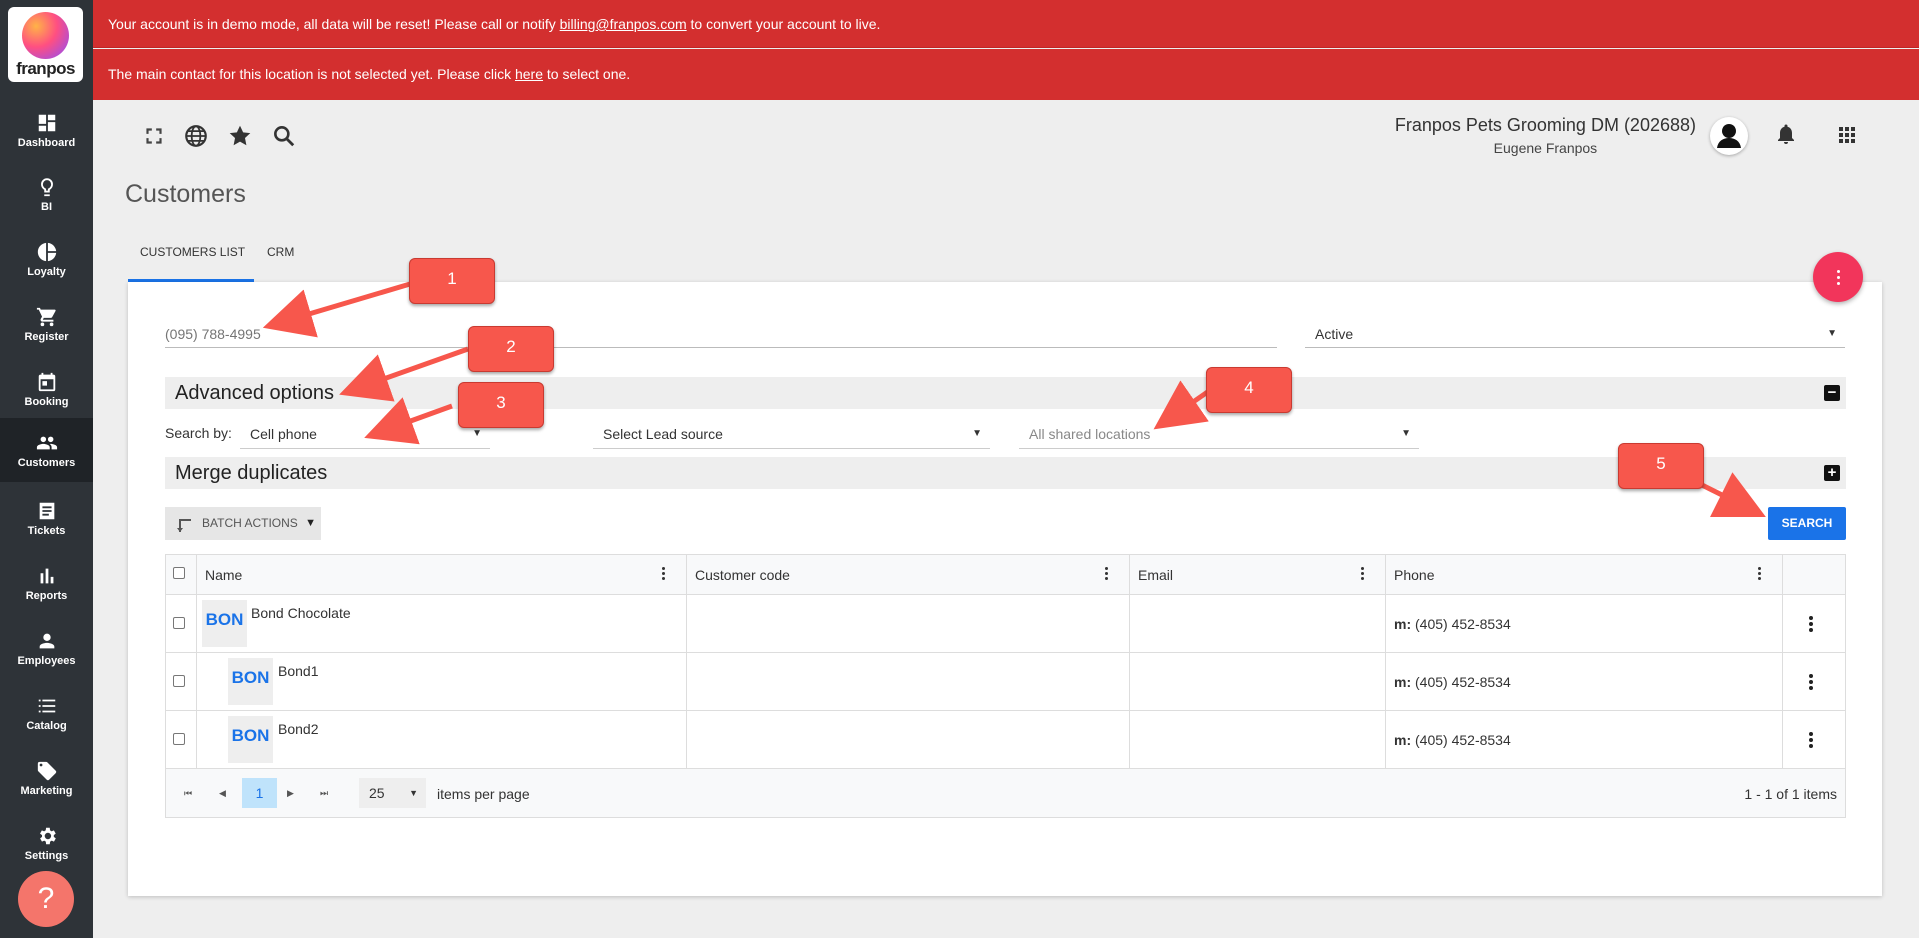 This screenshot has width=1919, height=938. Describe the element at coordinates (47, 836) in the screenshot. I see `gear-icon` at that location.